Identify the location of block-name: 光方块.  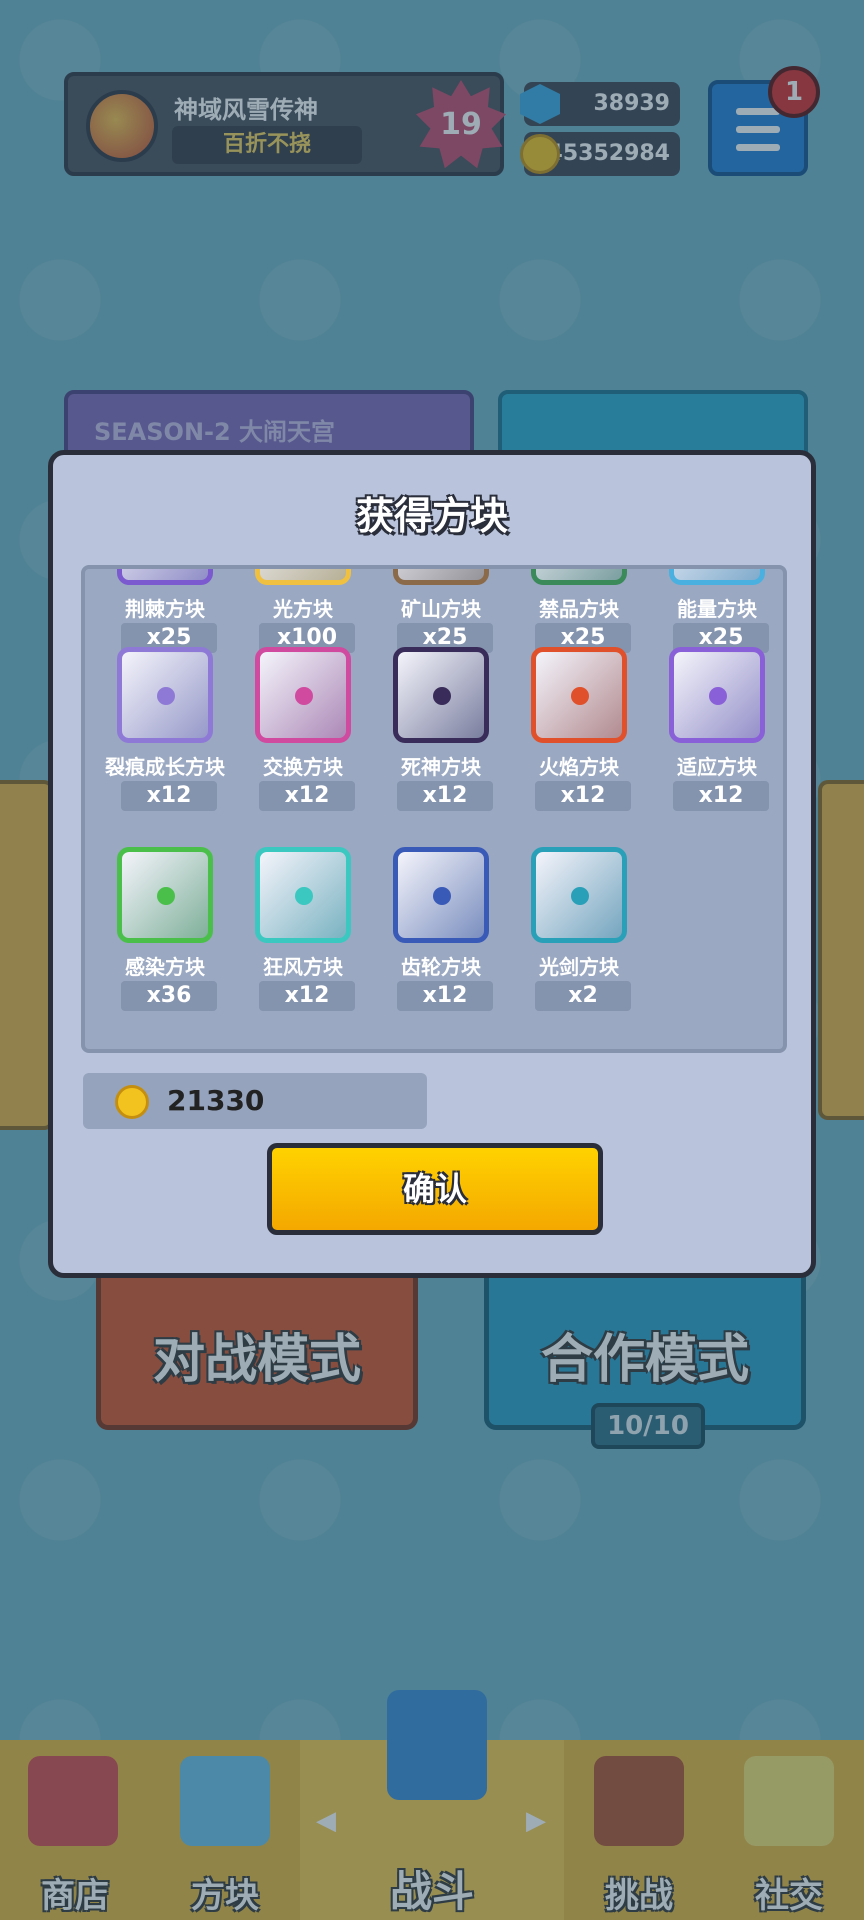
(303, 609).